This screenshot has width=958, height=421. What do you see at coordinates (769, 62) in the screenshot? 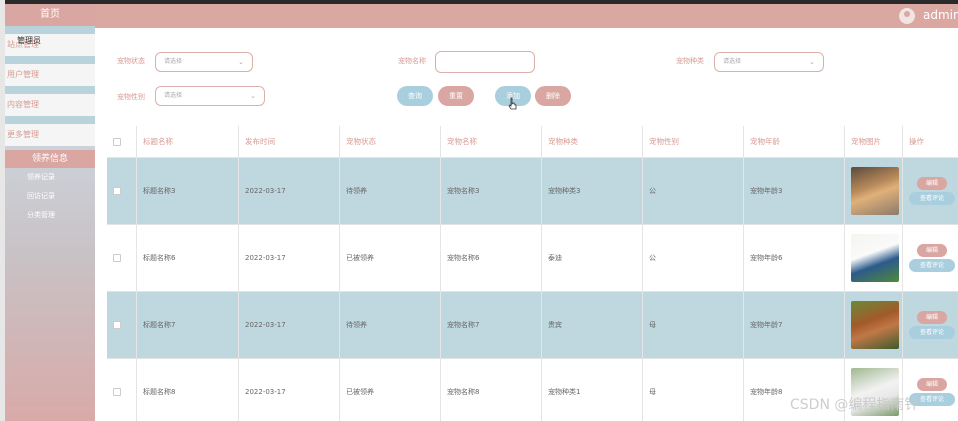
I see `filter-type-select: 请选择 ⌄` at bounding box center [769, 62].